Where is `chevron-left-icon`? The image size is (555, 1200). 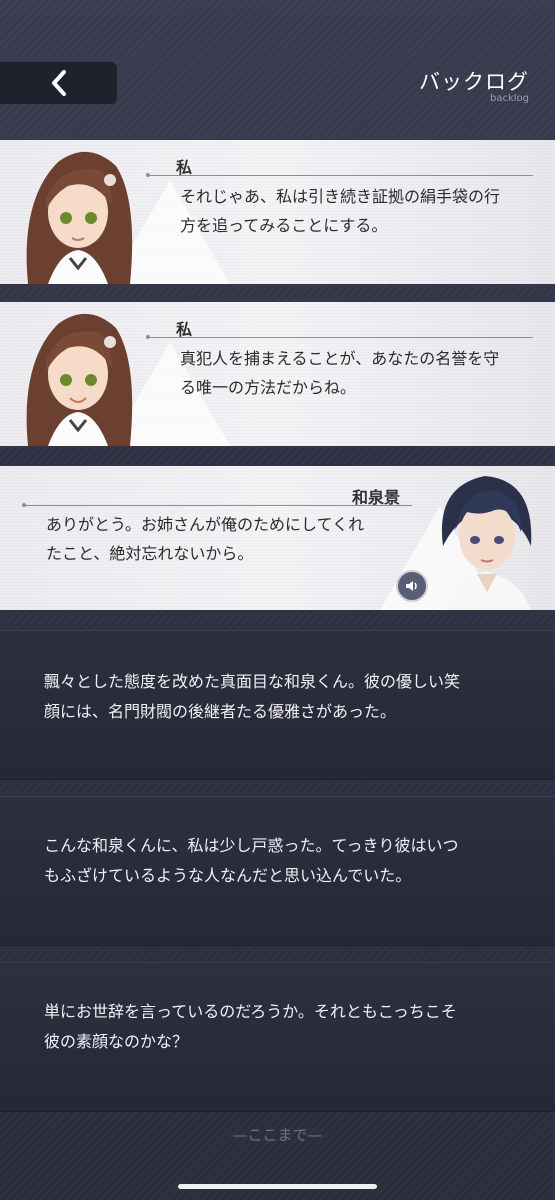 chevron-left-icon is located at coordinates (58, 83).